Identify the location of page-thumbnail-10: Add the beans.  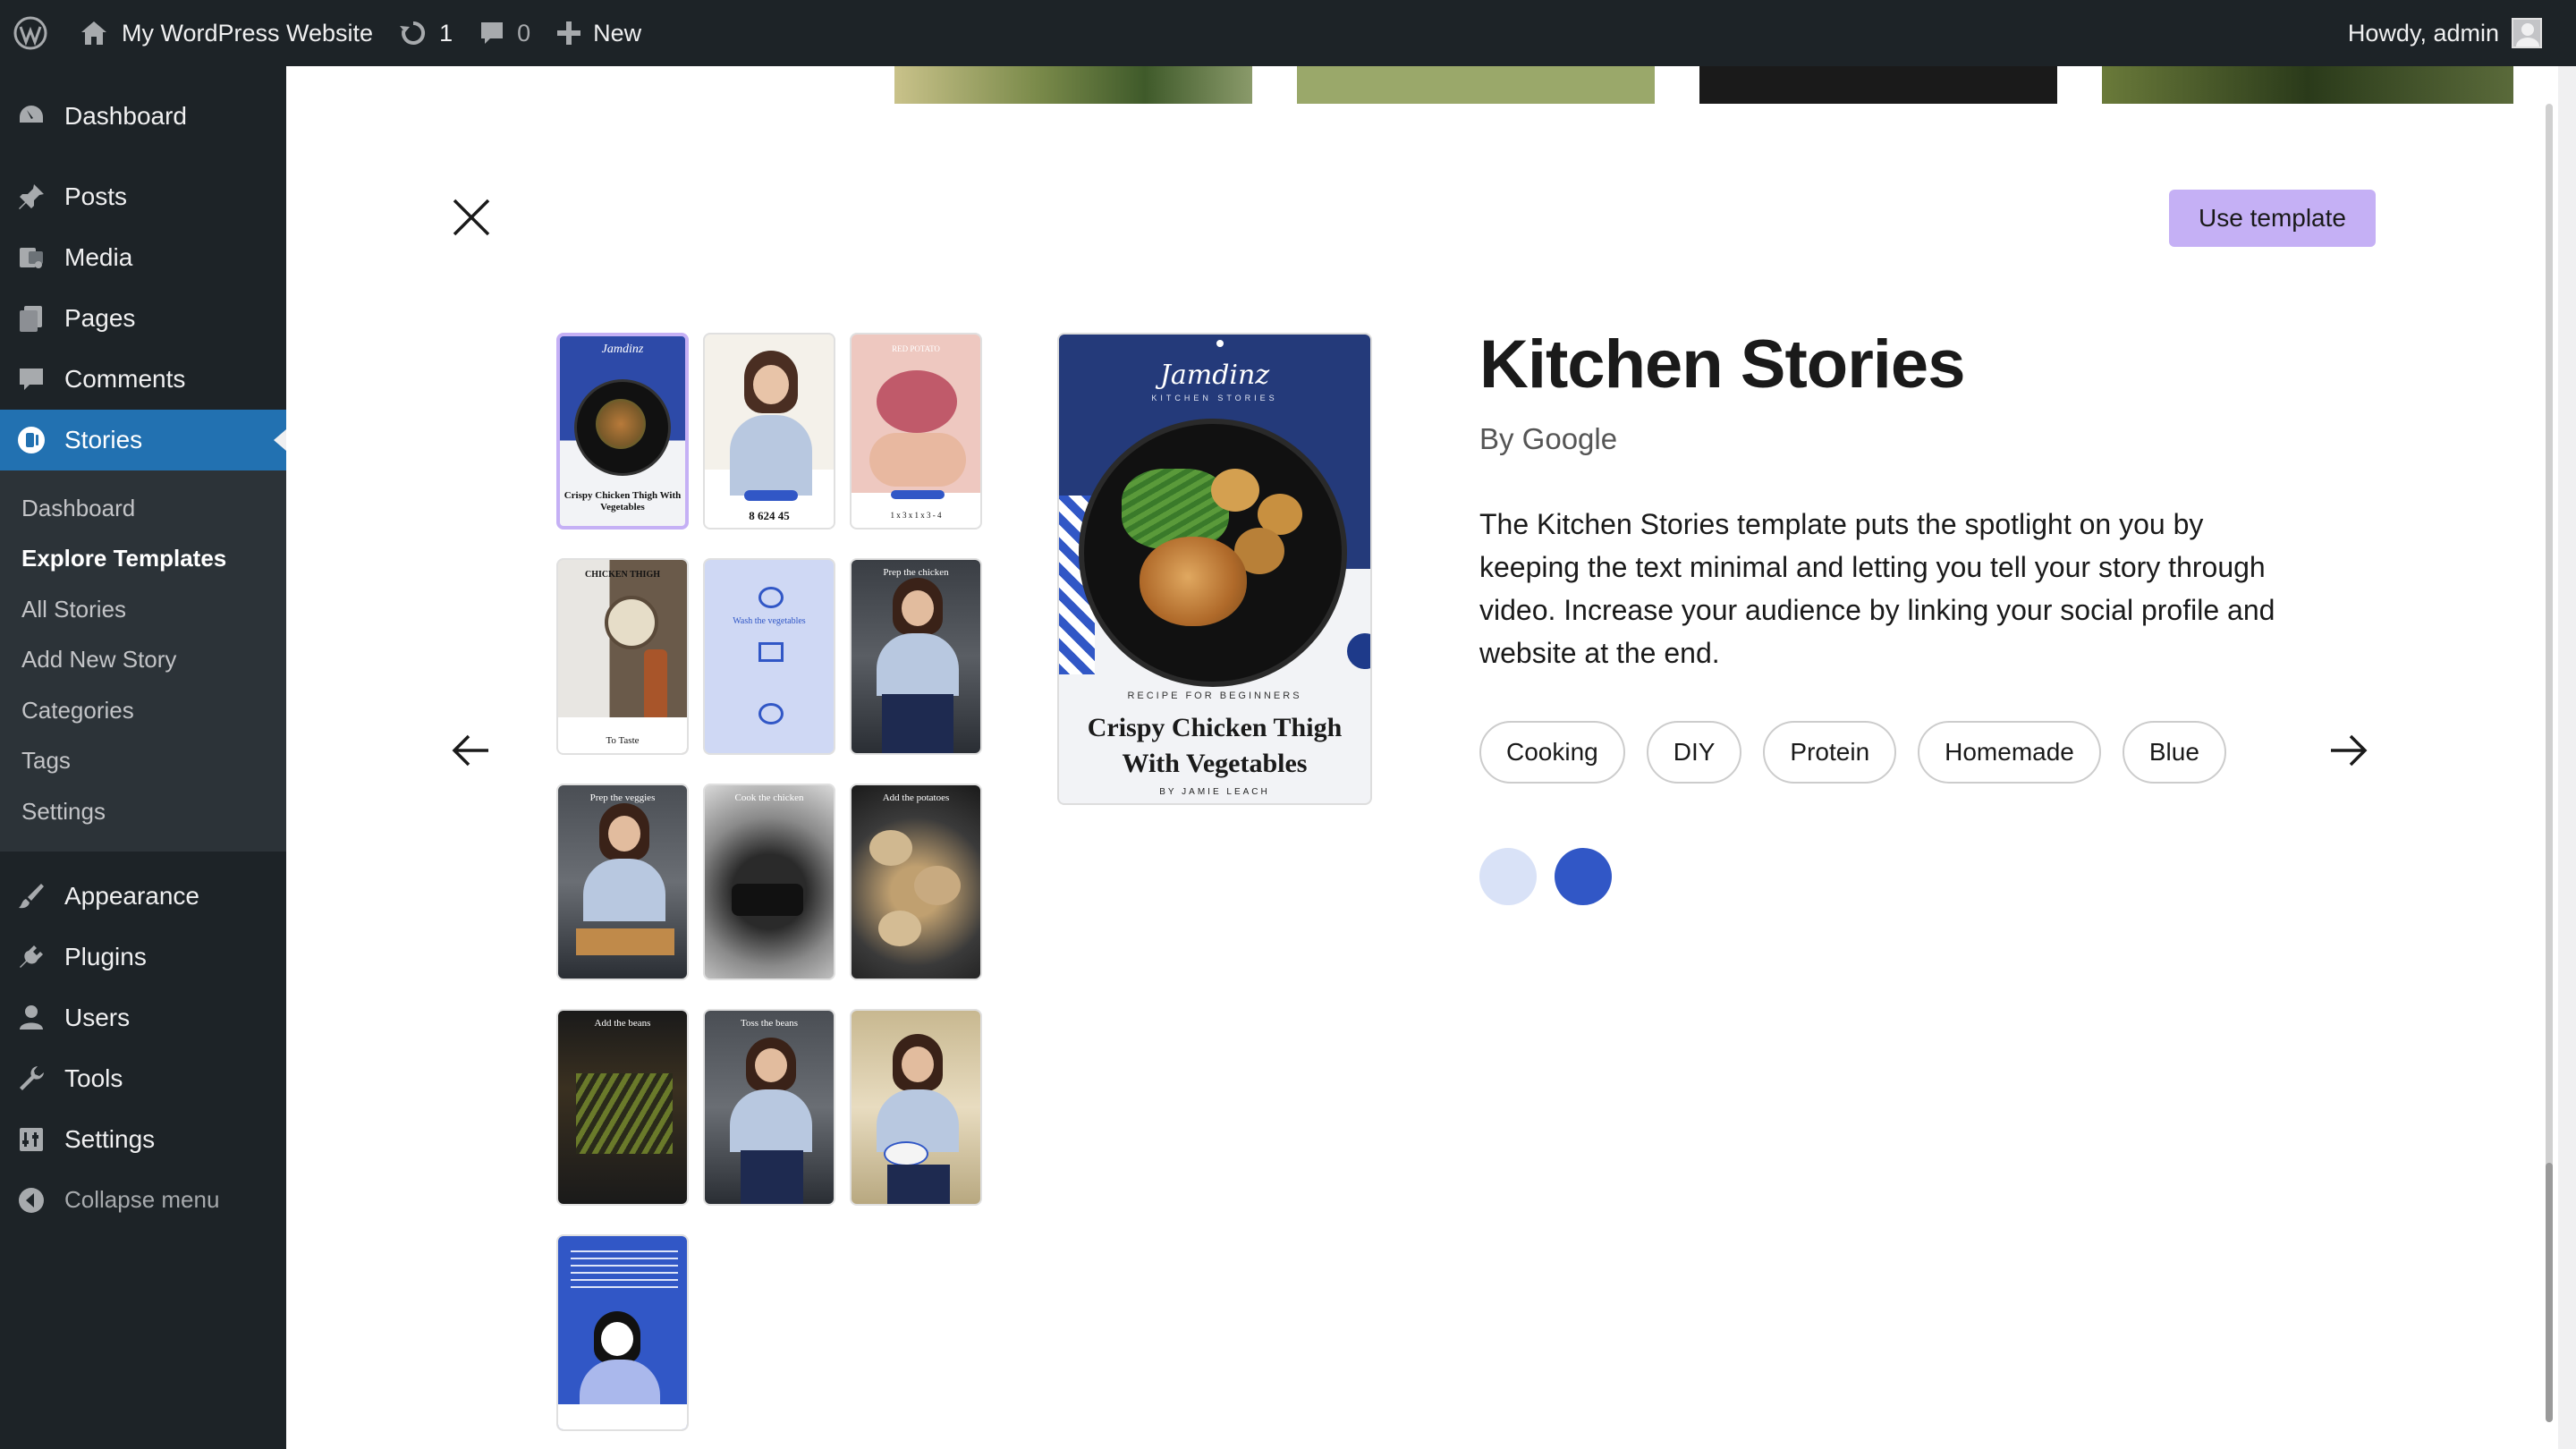
(622, 1107).